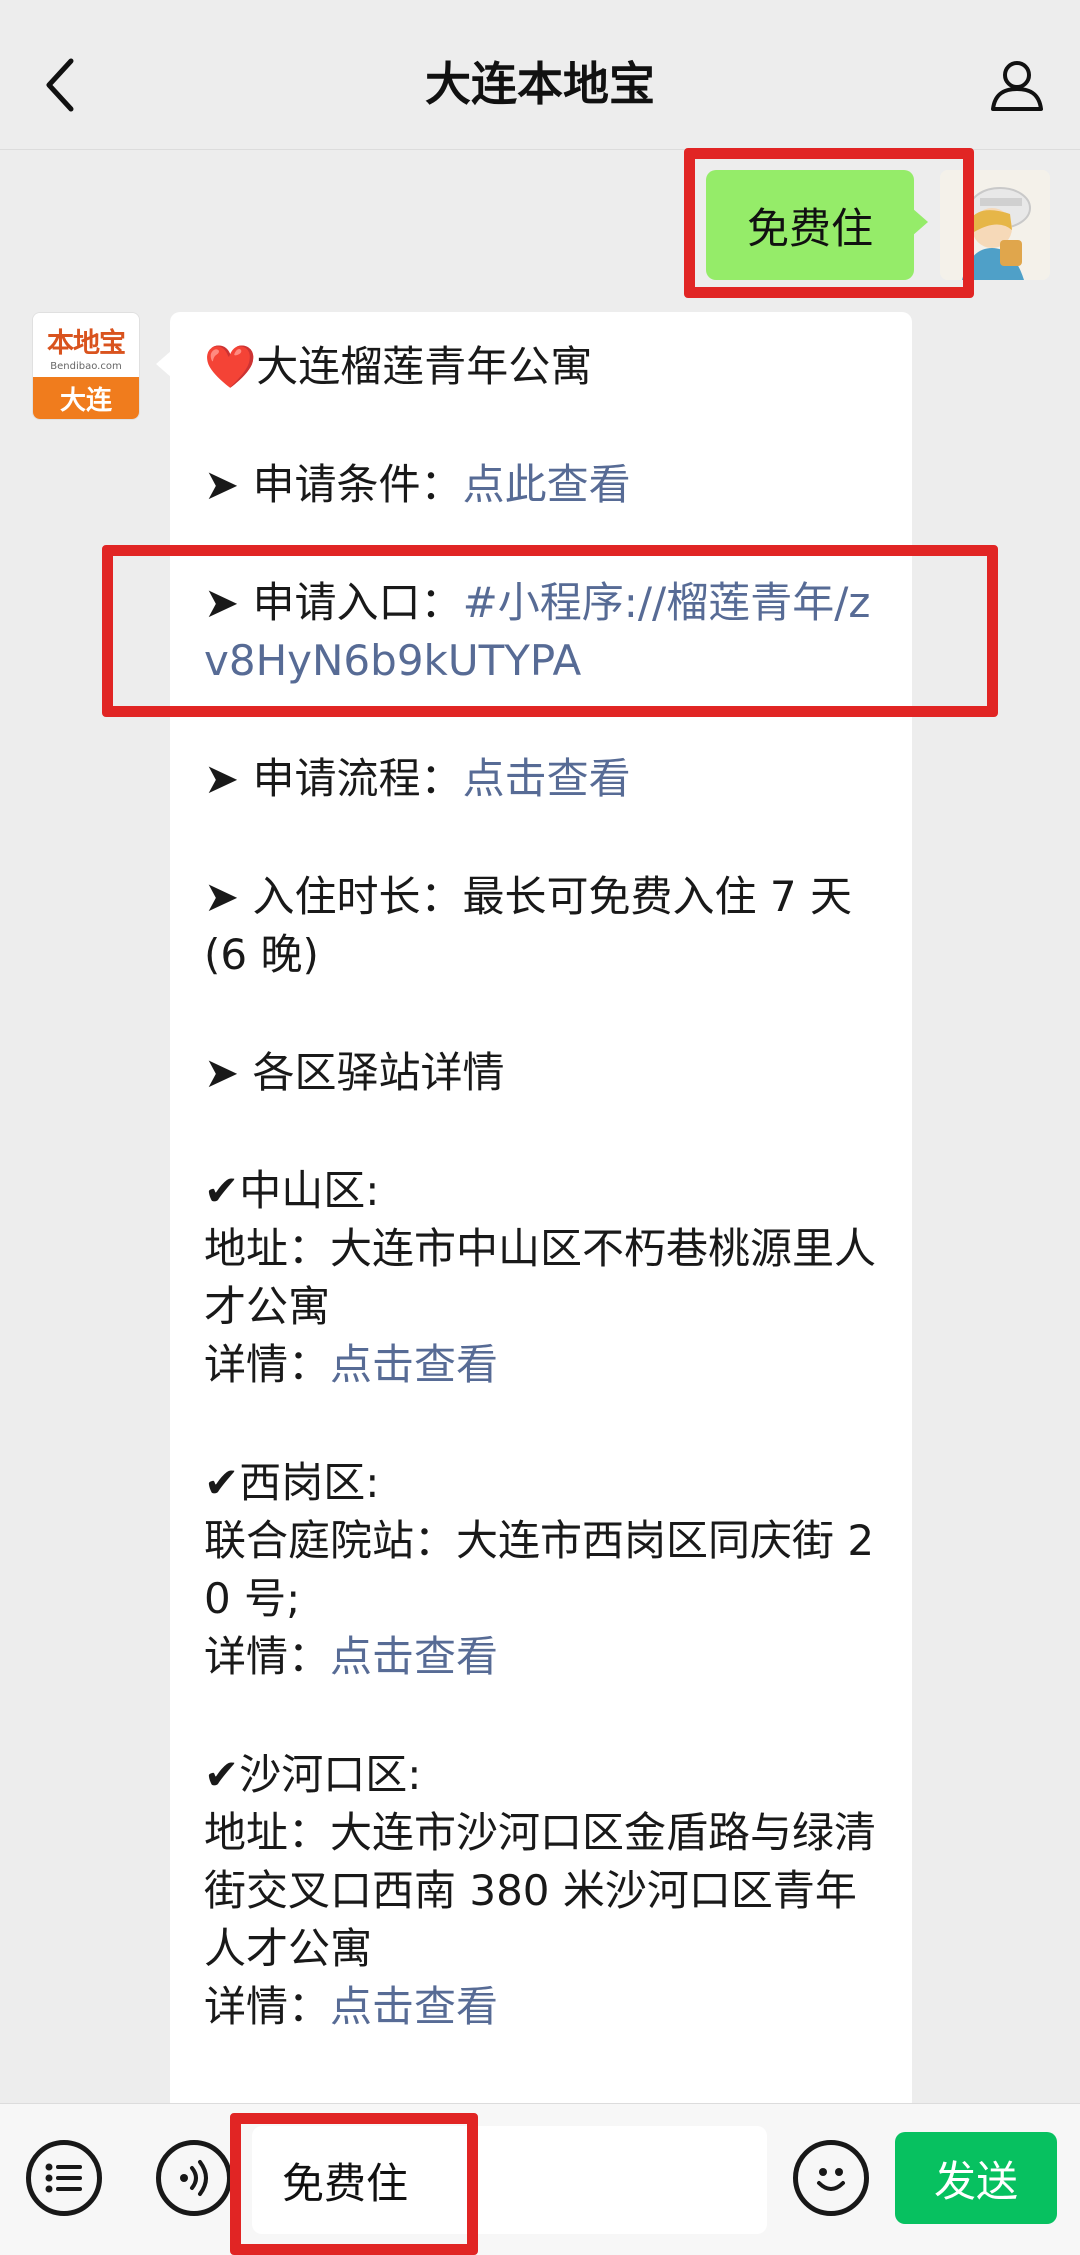 The image size is (1080, 2255). I want to click on outgoing-message-text: 免费住, so click(809, 228).